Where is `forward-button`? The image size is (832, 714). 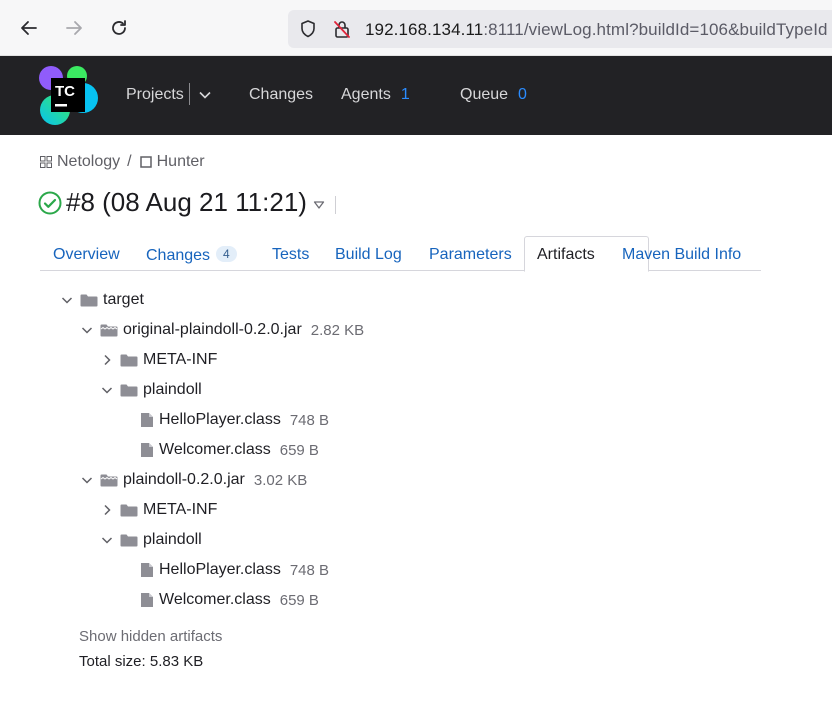
forward-button is located at coordinates (74, 28).